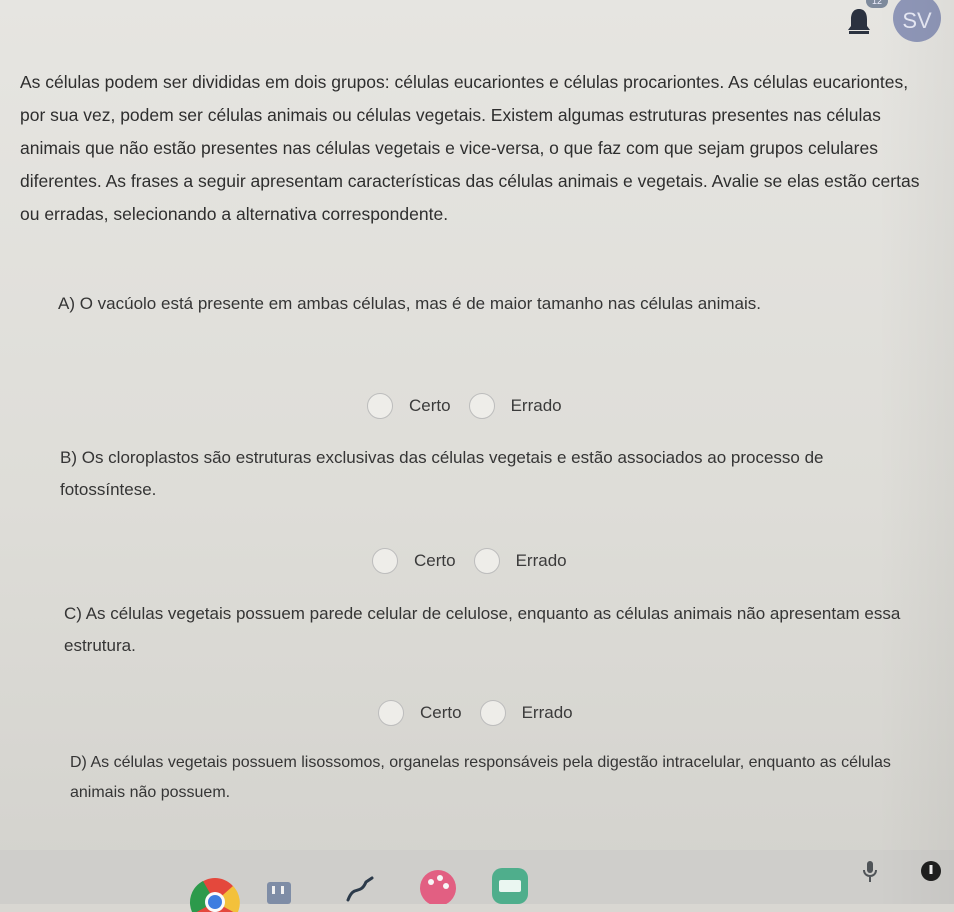  What do you see at coordinates (215, 892) in the screenshot?
I see `chrome-icon` at bounding box center [215, 892].